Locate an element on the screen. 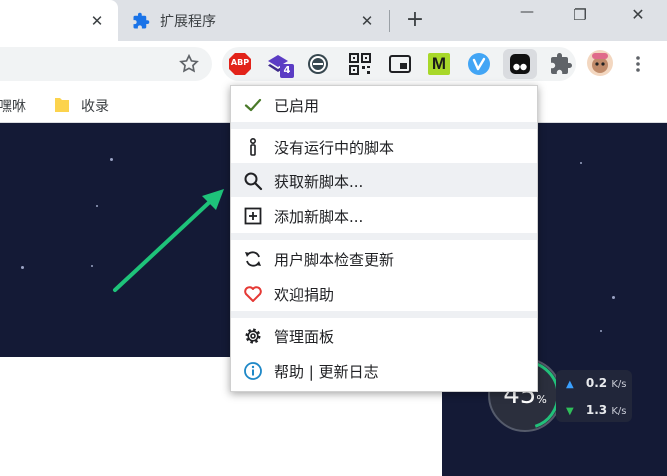 This screenshot has width=667, height=476. bookmark-star-icon is located at coordinates (189, 64).